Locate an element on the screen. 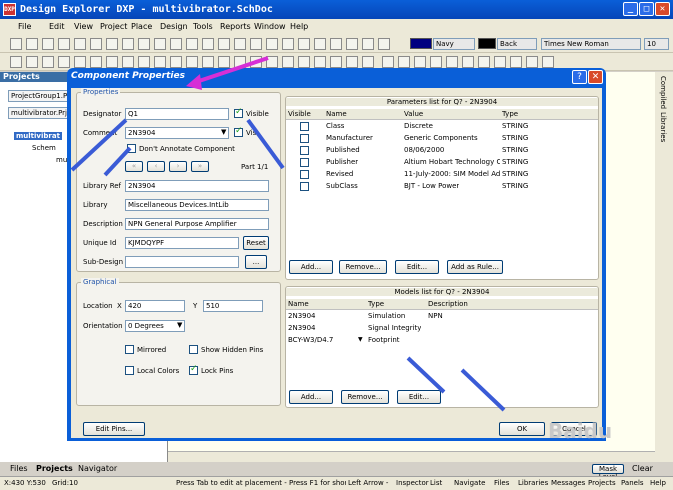 Image resolution: width=673 pixels, height=490 pixels. arrow-head-title is located at coordinates (194, 82).